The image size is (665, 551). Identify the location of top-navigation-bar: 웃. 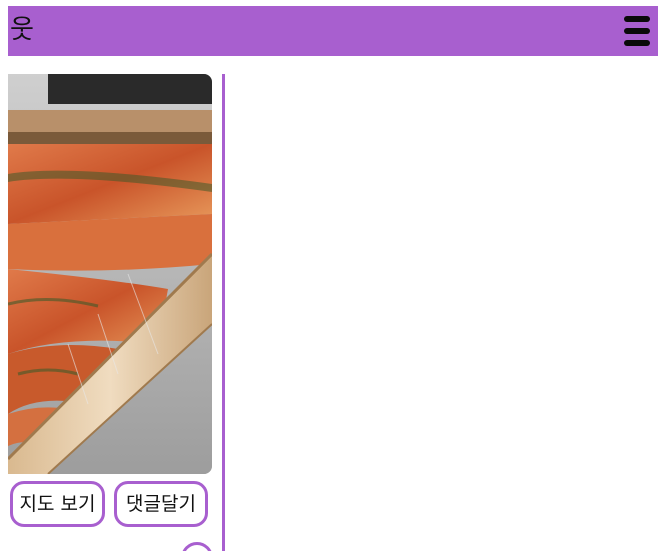
(333, 31).